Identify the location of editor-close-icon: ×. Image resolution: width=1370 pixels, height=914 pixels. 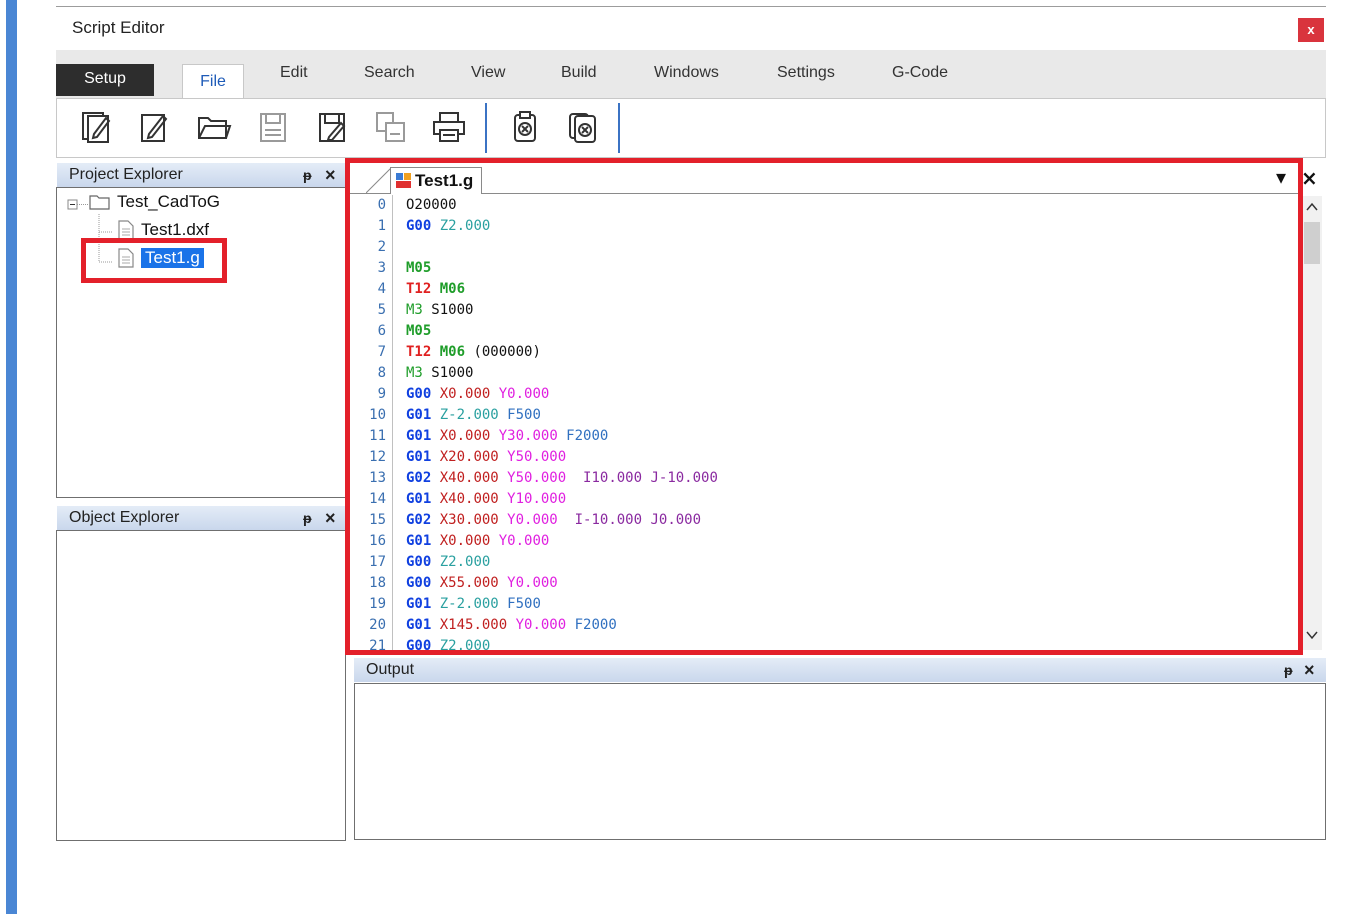
(1309, 178).